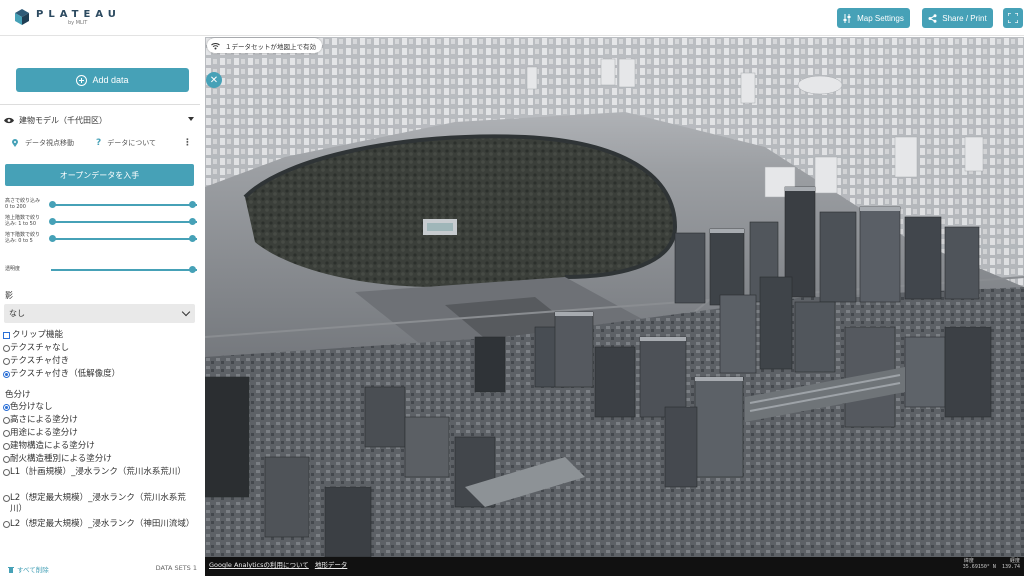 Image resolution: width=1024 pixels, height=576 pixels. I want to click on shadow-select: なし, so click(99, 313).